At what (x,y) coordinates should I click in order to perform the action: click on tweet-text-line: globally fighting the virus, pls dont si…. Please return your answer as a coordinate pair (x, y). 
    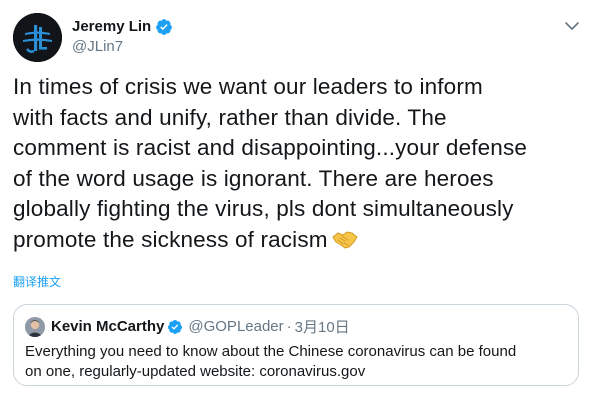
    Looking at the image, I should click on (263, 208).